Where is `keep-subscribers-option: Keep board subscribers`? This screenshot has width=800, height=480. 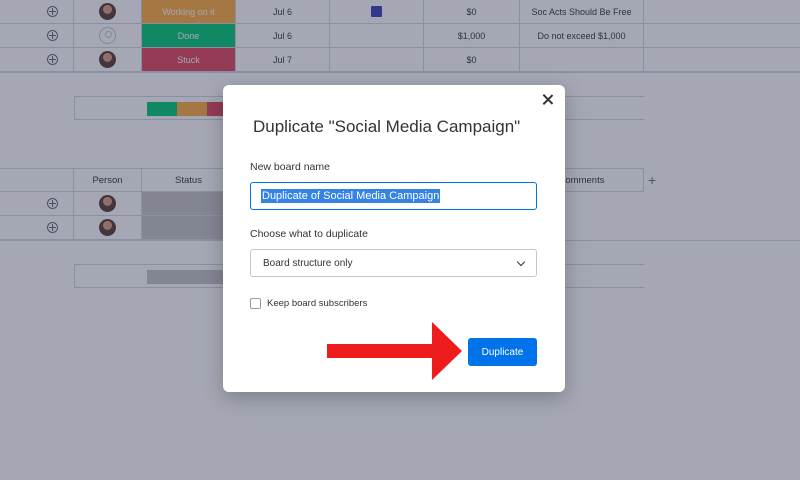 keep-subscribers-option: Keep board subscribers is located at coordinates (308, 303).